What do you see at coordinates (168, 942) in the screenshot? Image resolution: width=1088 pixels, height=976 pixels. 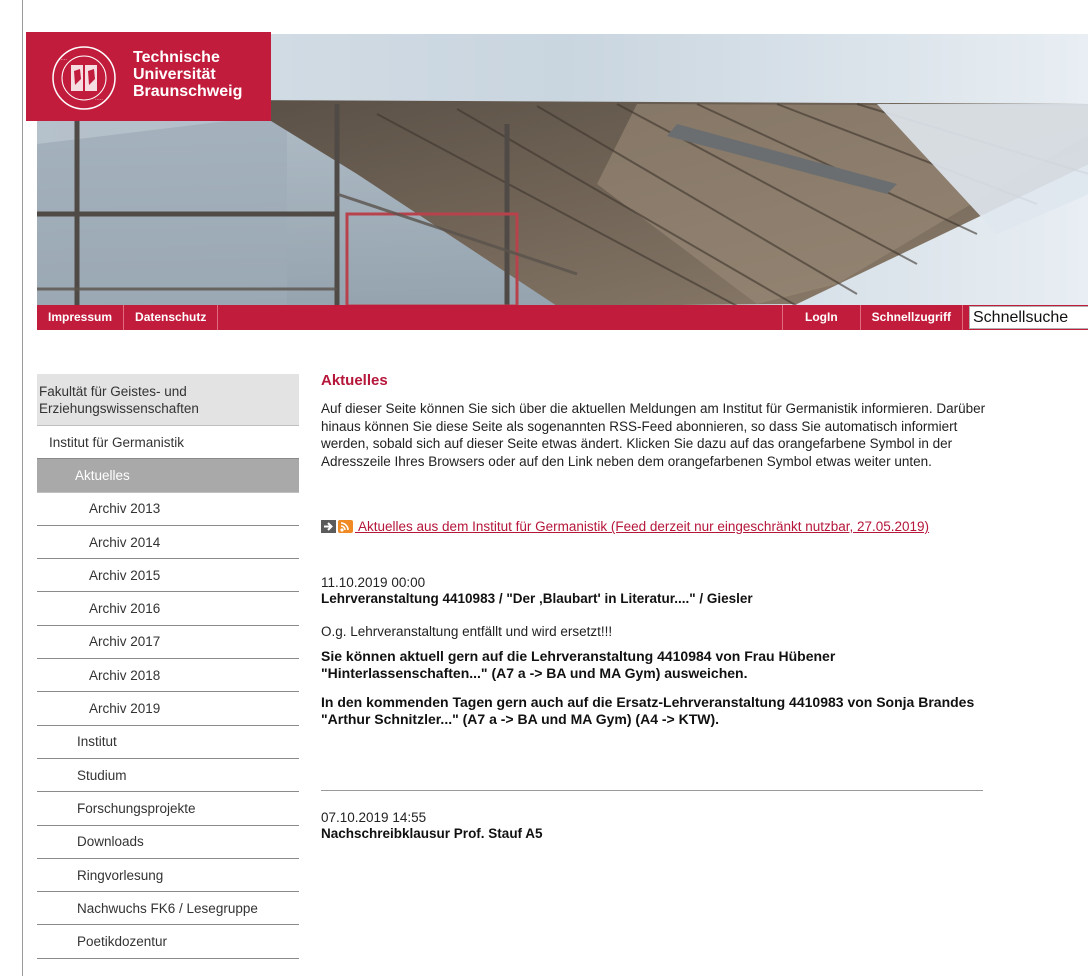 I see `sidebar-item-poetikdozentur: Poetikdozentur` at bounding box center [168, 942].